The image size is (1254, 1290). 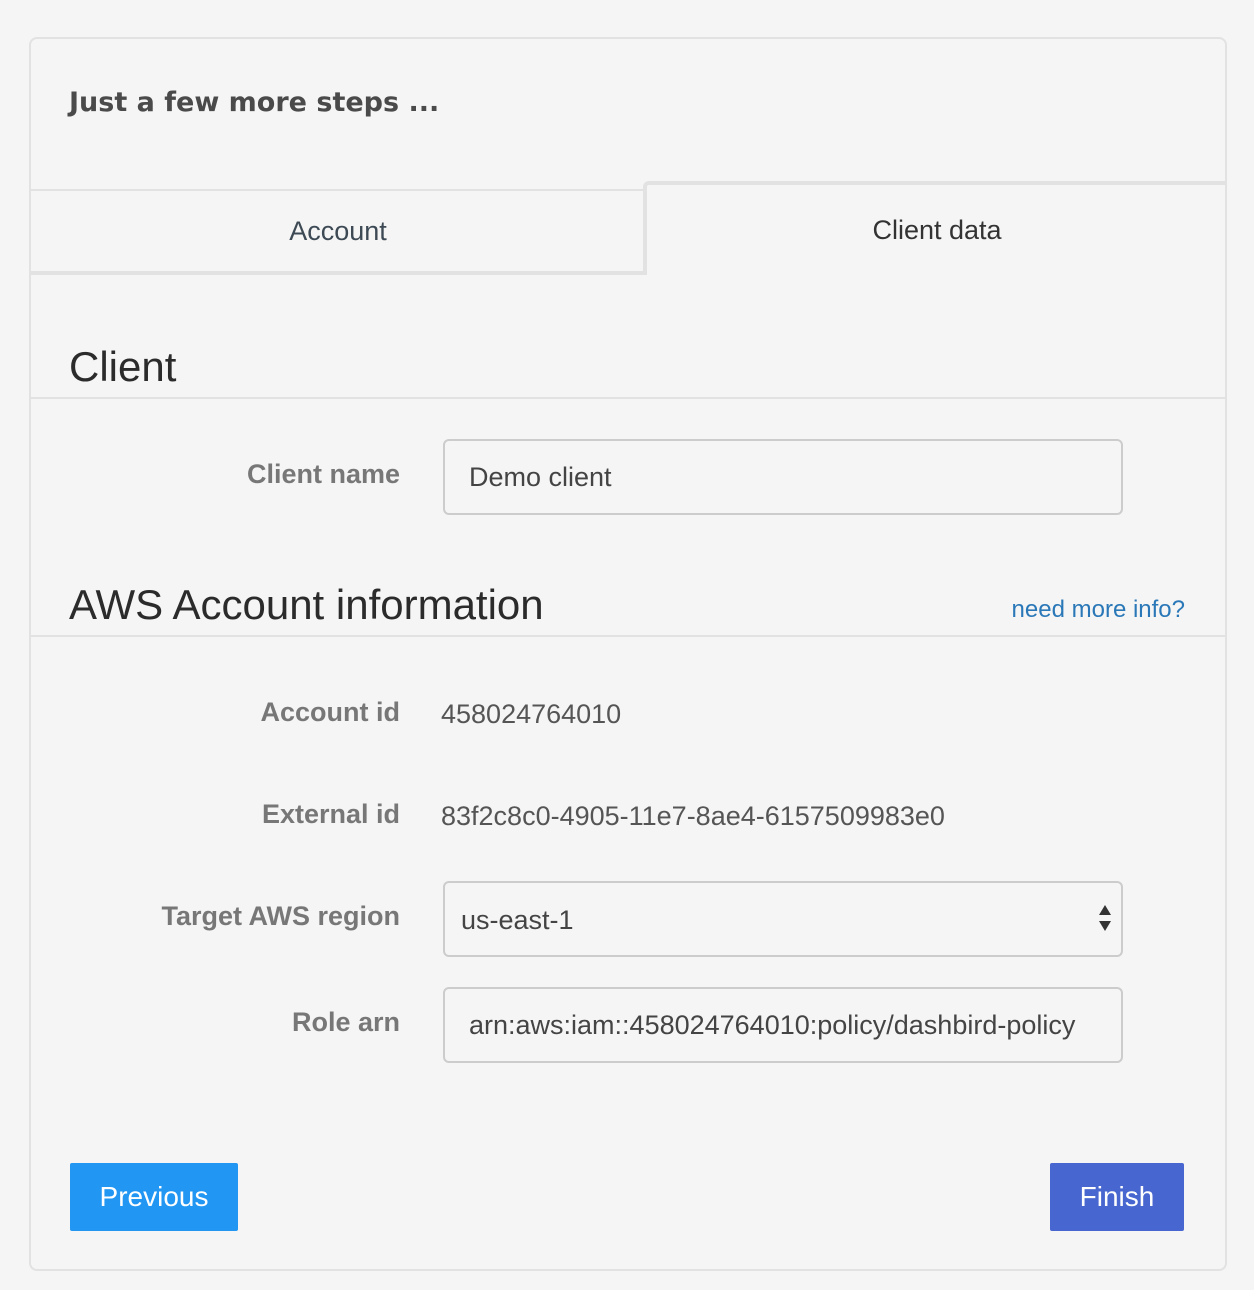 I want to click on target-region-label: Target AWS region, so click(x=280, y=916).